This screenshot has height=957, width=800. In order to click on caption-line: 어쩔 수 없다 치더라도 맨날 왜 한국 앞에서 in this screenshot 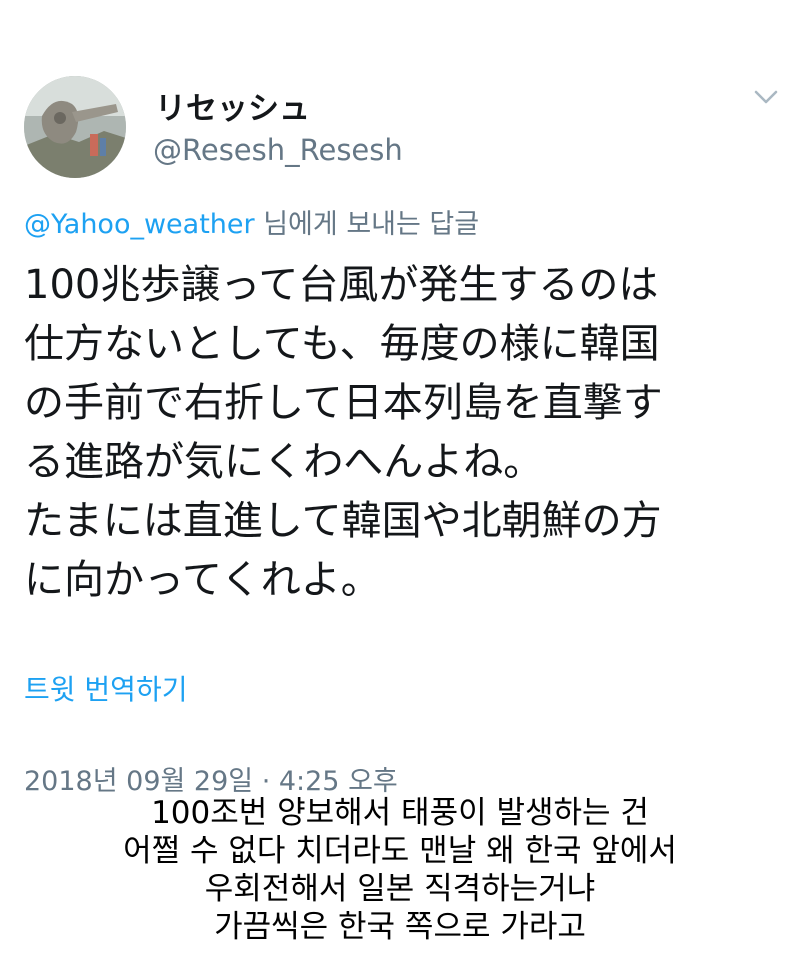, I will do `click(400, 851)`.